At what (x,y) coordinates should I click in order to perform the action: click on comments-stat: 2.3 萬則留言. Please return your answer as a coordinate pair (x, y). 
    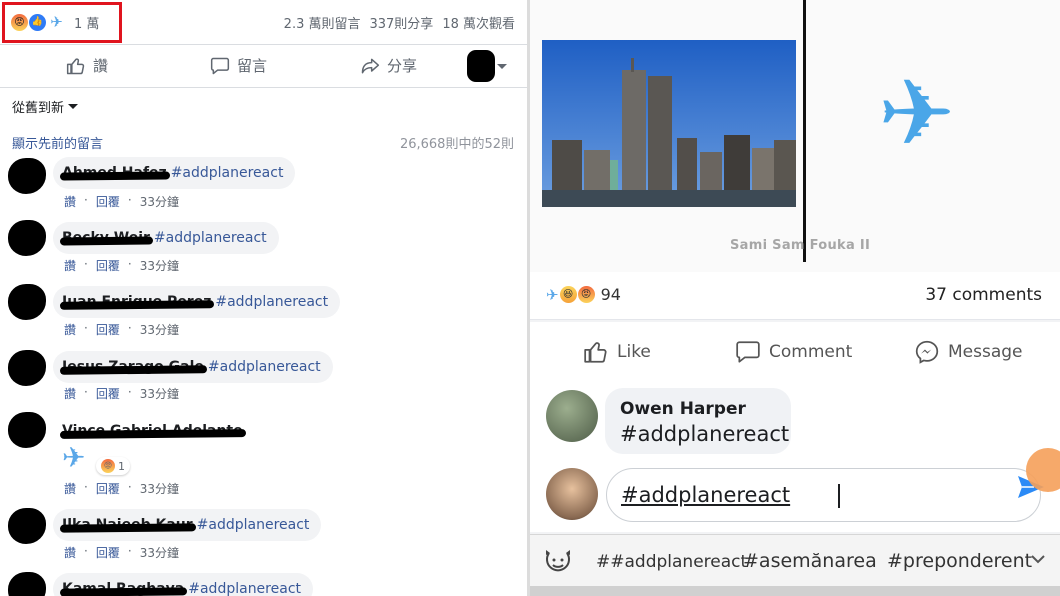
    Looking at the image, I should click on (322, 22).